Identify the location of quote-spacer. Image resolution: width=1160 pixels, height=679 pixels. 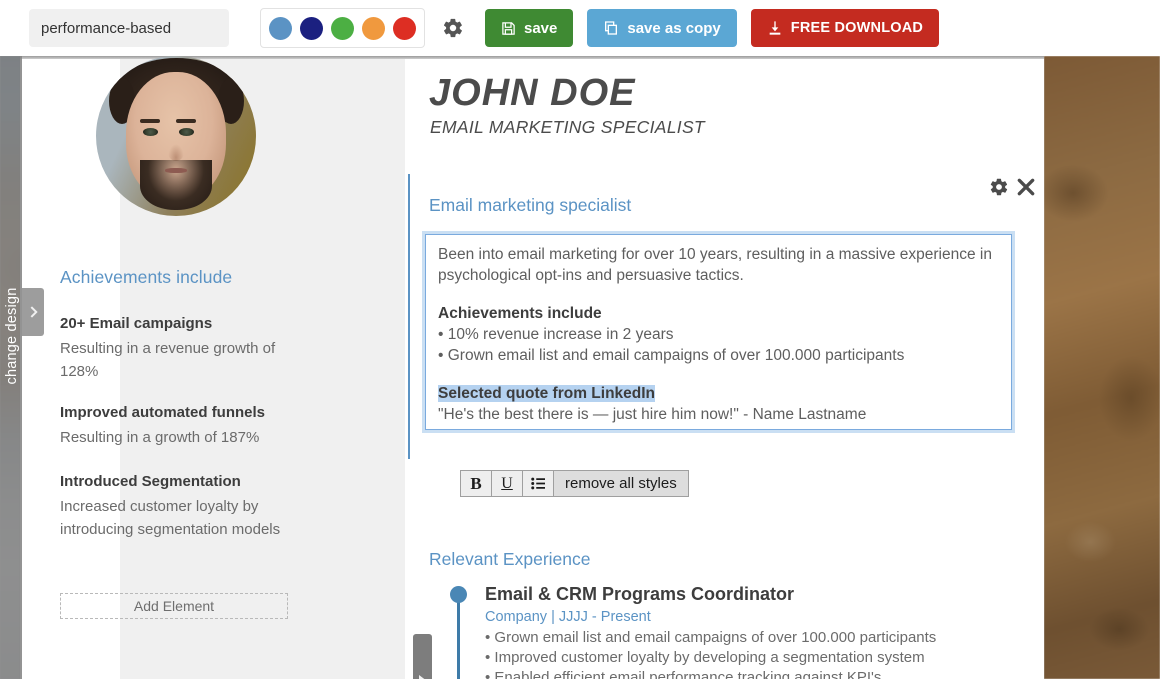
(719, 374).